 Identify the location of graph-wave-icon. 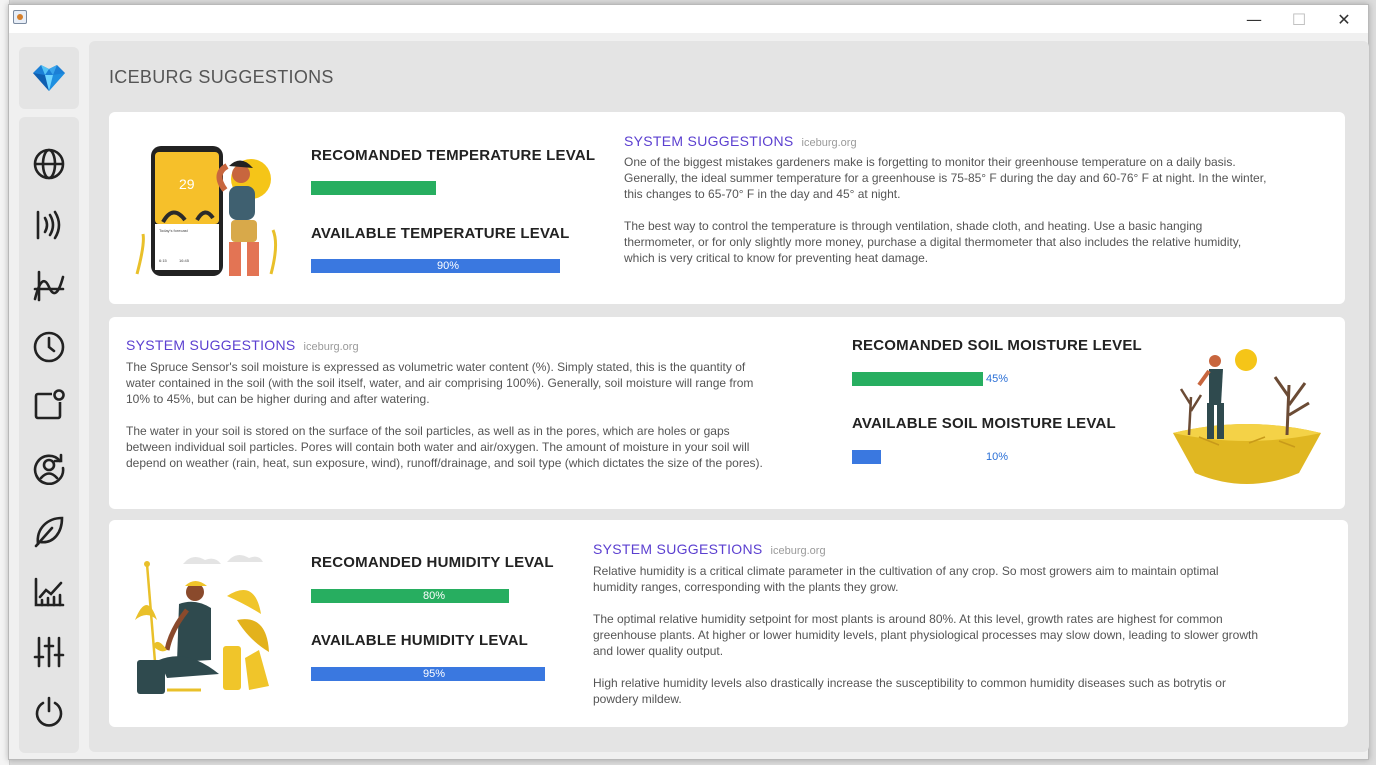
(49, 286).